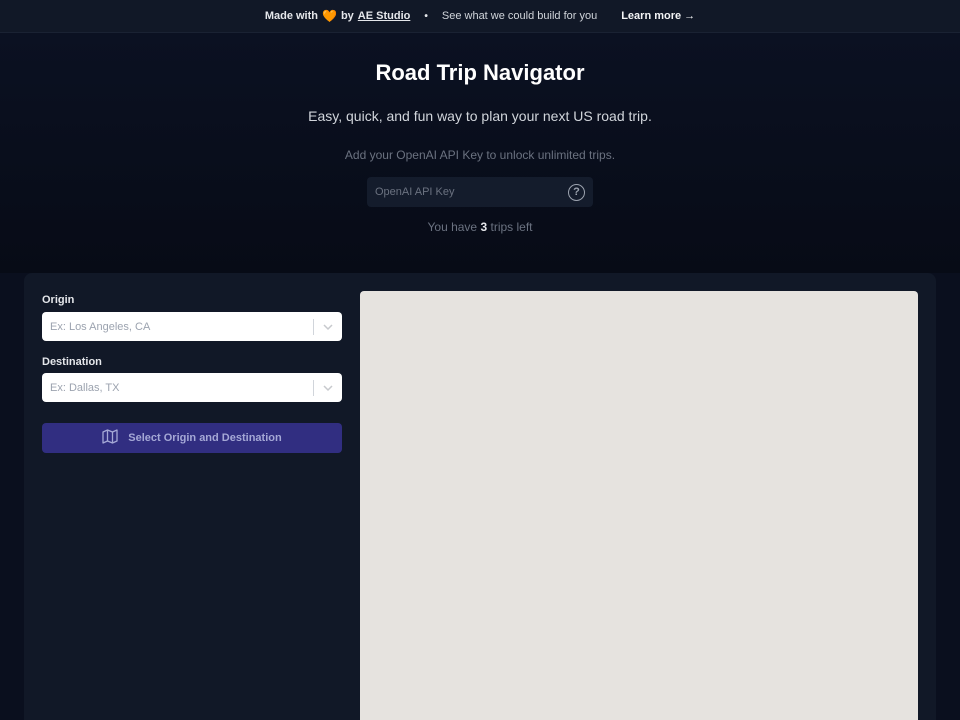 The width and height of the screenshot is (960, 720). I want to click on origin-input, so click(181, 326).